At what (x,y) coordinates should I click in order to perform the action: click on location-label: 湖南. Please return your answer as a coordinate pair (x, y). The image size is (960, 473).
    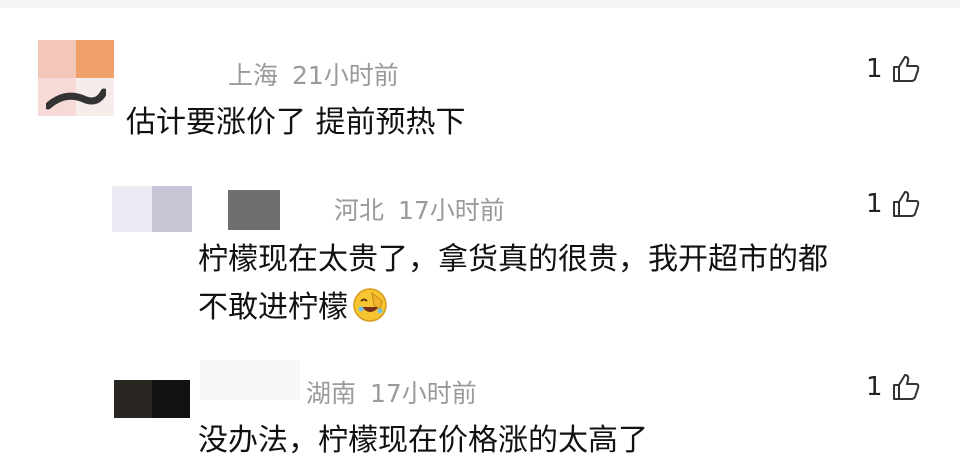
    Looking at the image, I should click on (331, 393).